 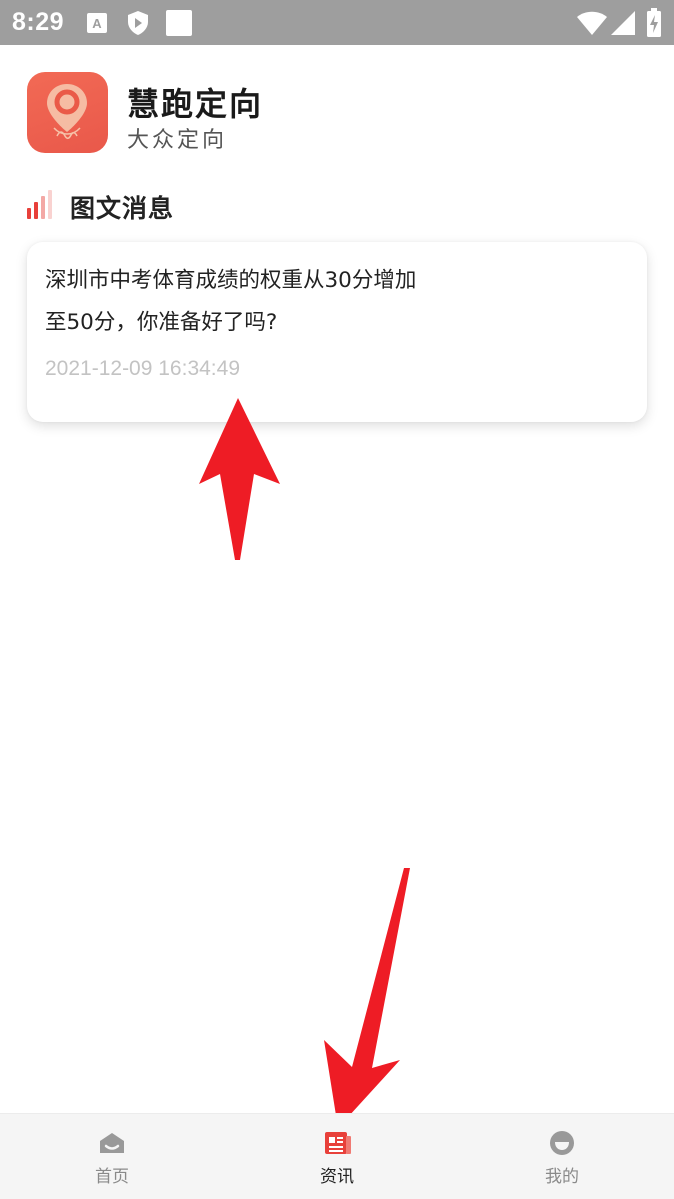 What do you see at coordinates (112, 1177) in the screenshot?
I see `nav-label-home: 首页` at bounding box center [112, 1177].